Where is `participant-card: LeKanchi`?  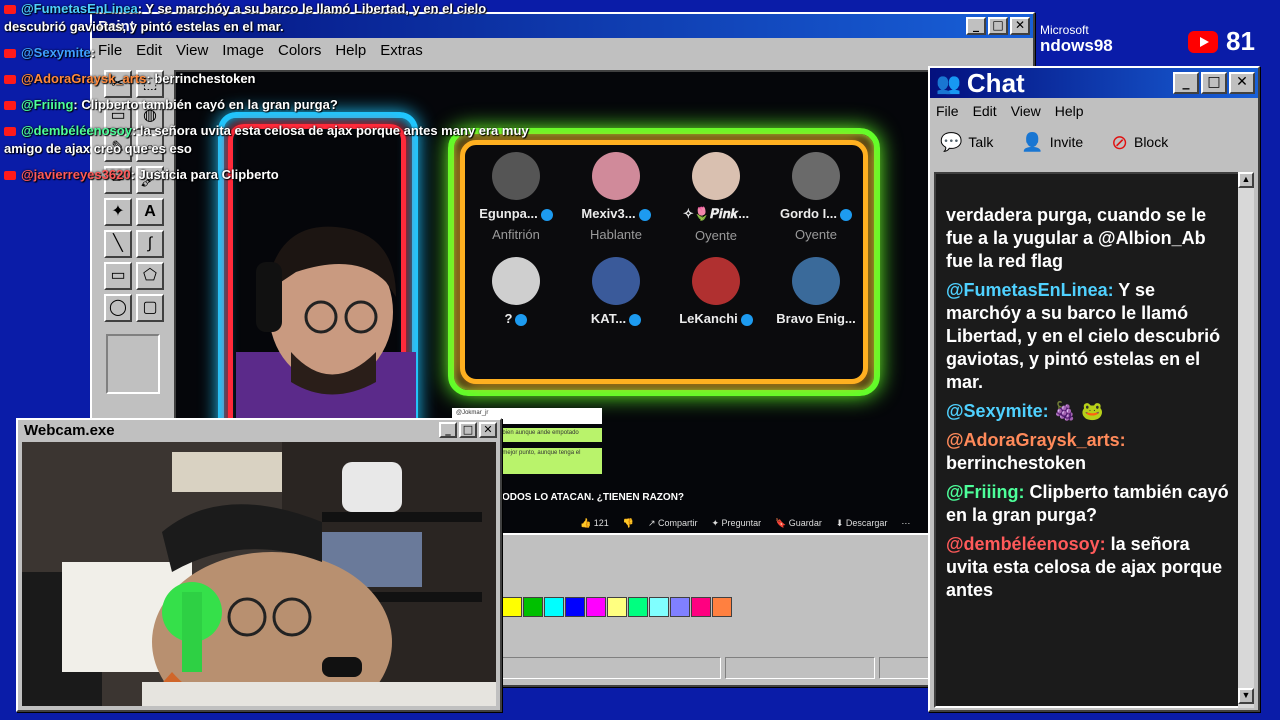
participant-card: LeKanchi is located at coordinates (716, 291).